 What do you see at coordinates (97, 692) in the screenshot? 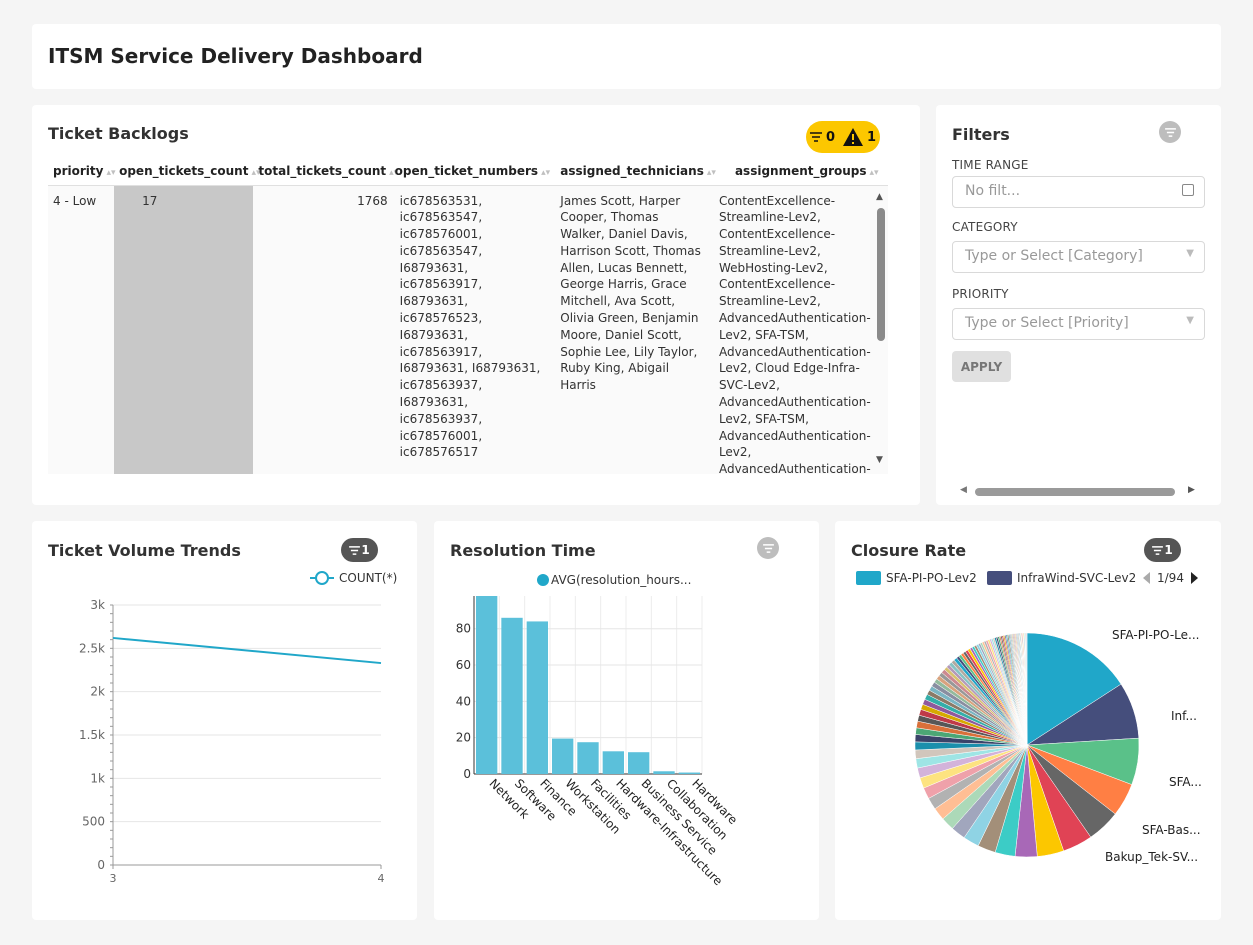
I see `y-tick-label: 2k` at bounding box center [97, 692].